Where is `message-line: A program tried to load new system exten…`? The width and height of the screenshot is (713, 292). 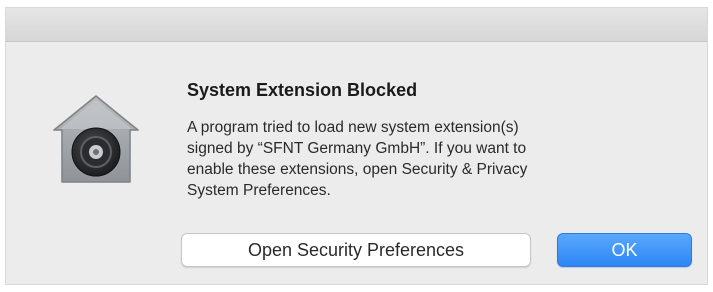
message-line: A program tried to load new system exten… is located at coordinates (353, 127).